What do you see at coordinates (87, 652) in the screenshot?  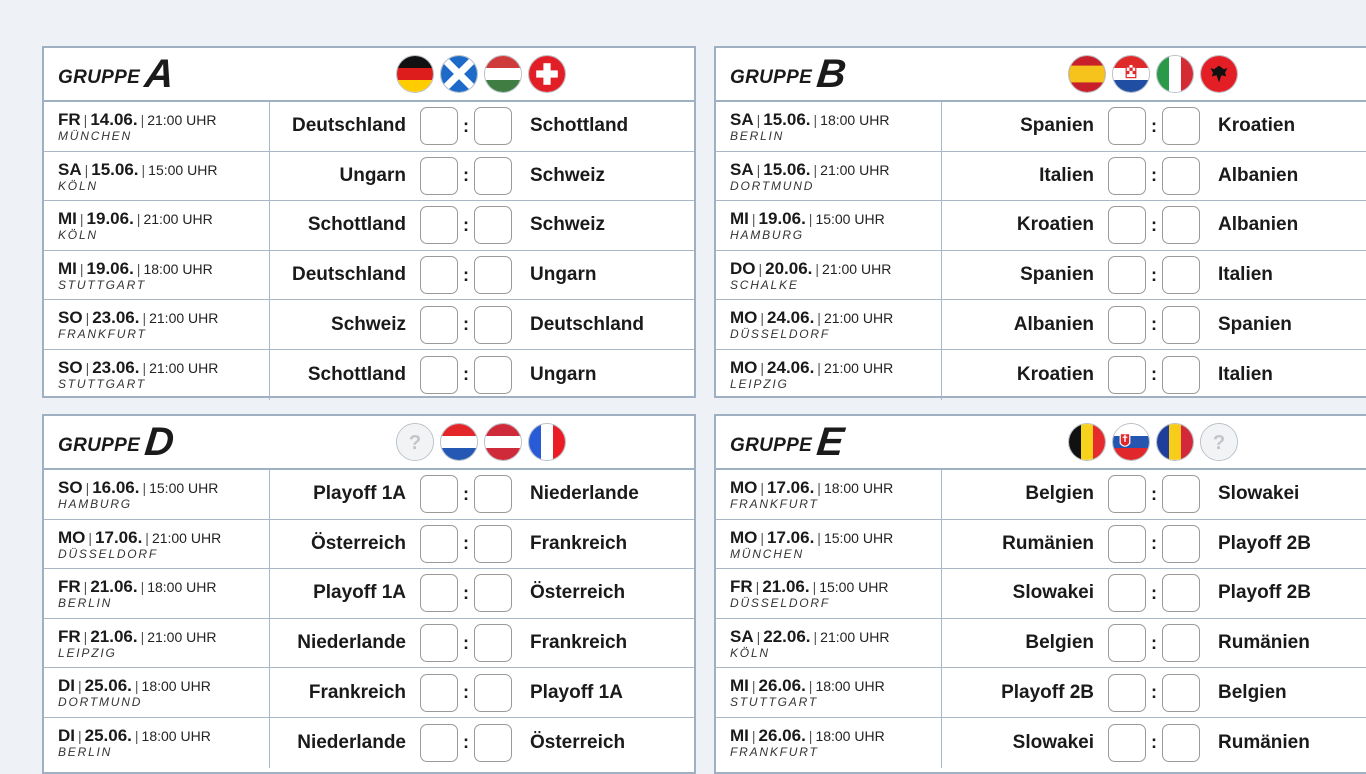 I see `match-venue: Leipzig` at bounding box center [87, 652].